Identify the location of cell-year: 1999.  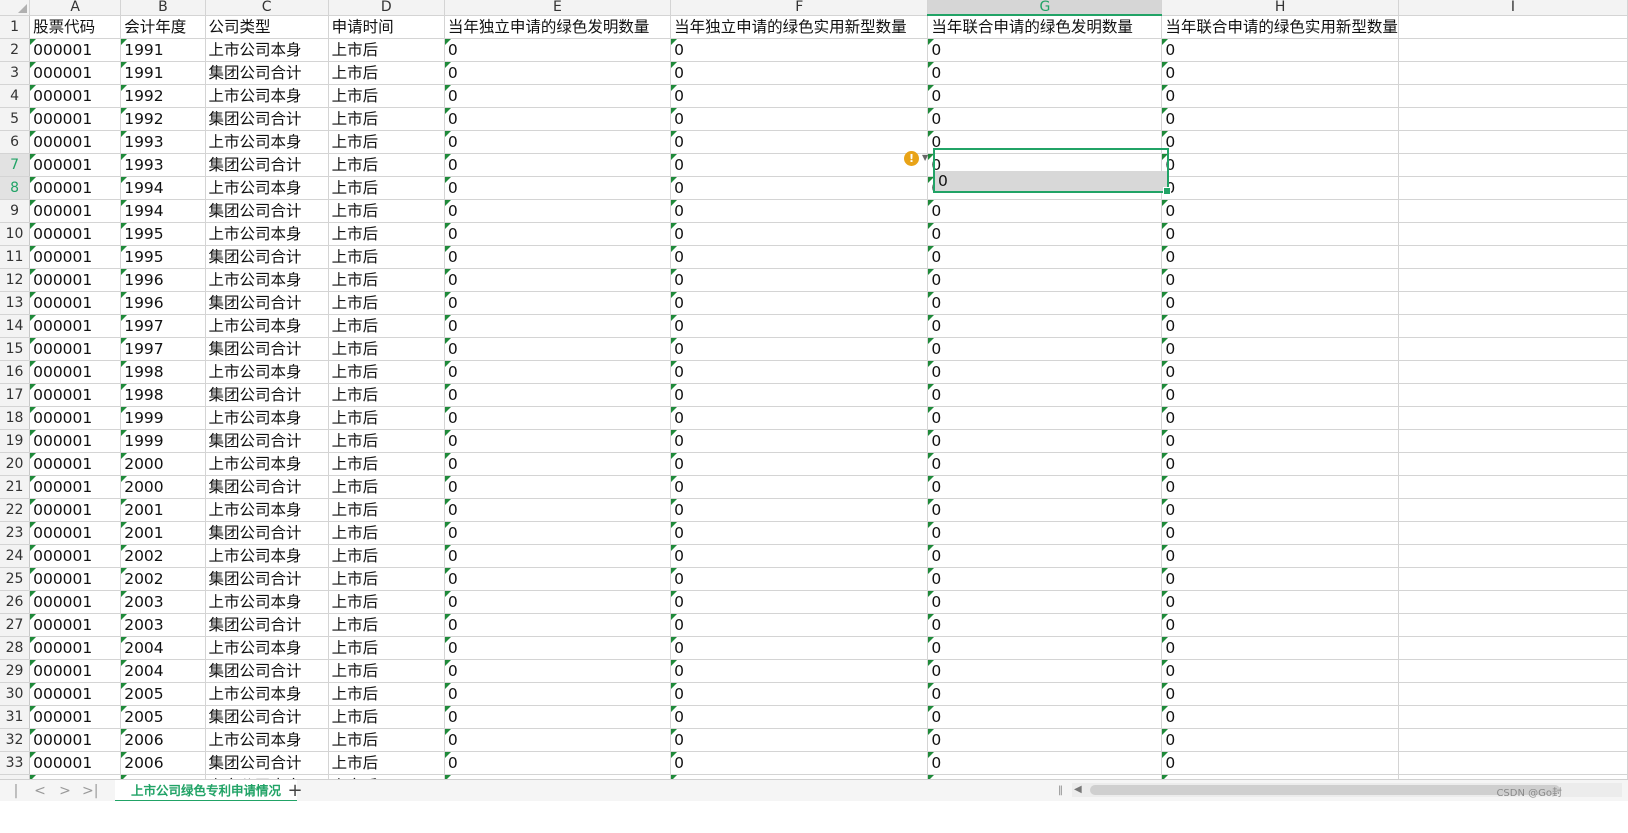
(163, 441).